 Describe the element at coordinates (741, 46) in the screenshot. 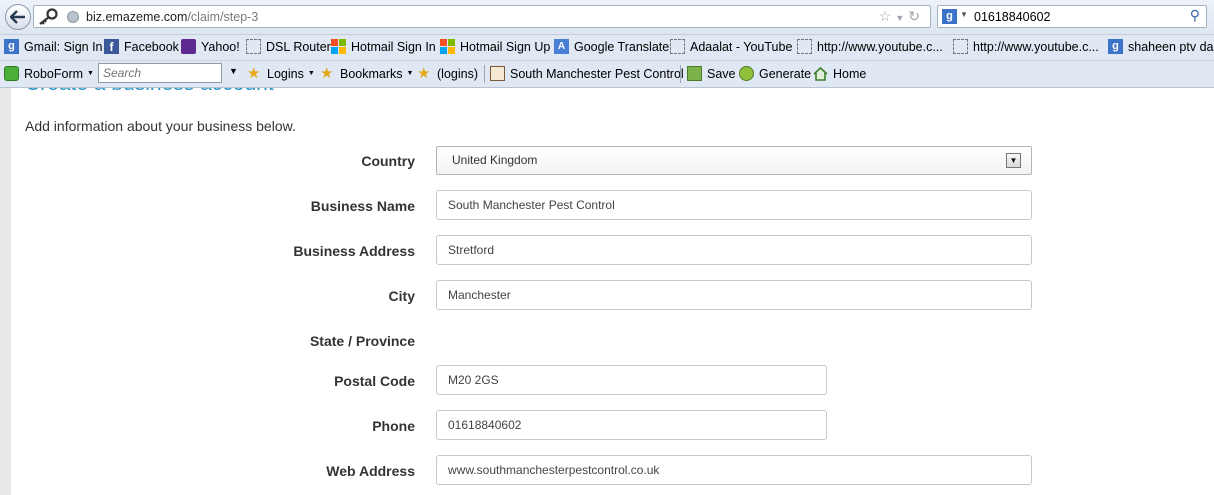

I see `bookmark-label: Adaalat - YouTube` at that location.